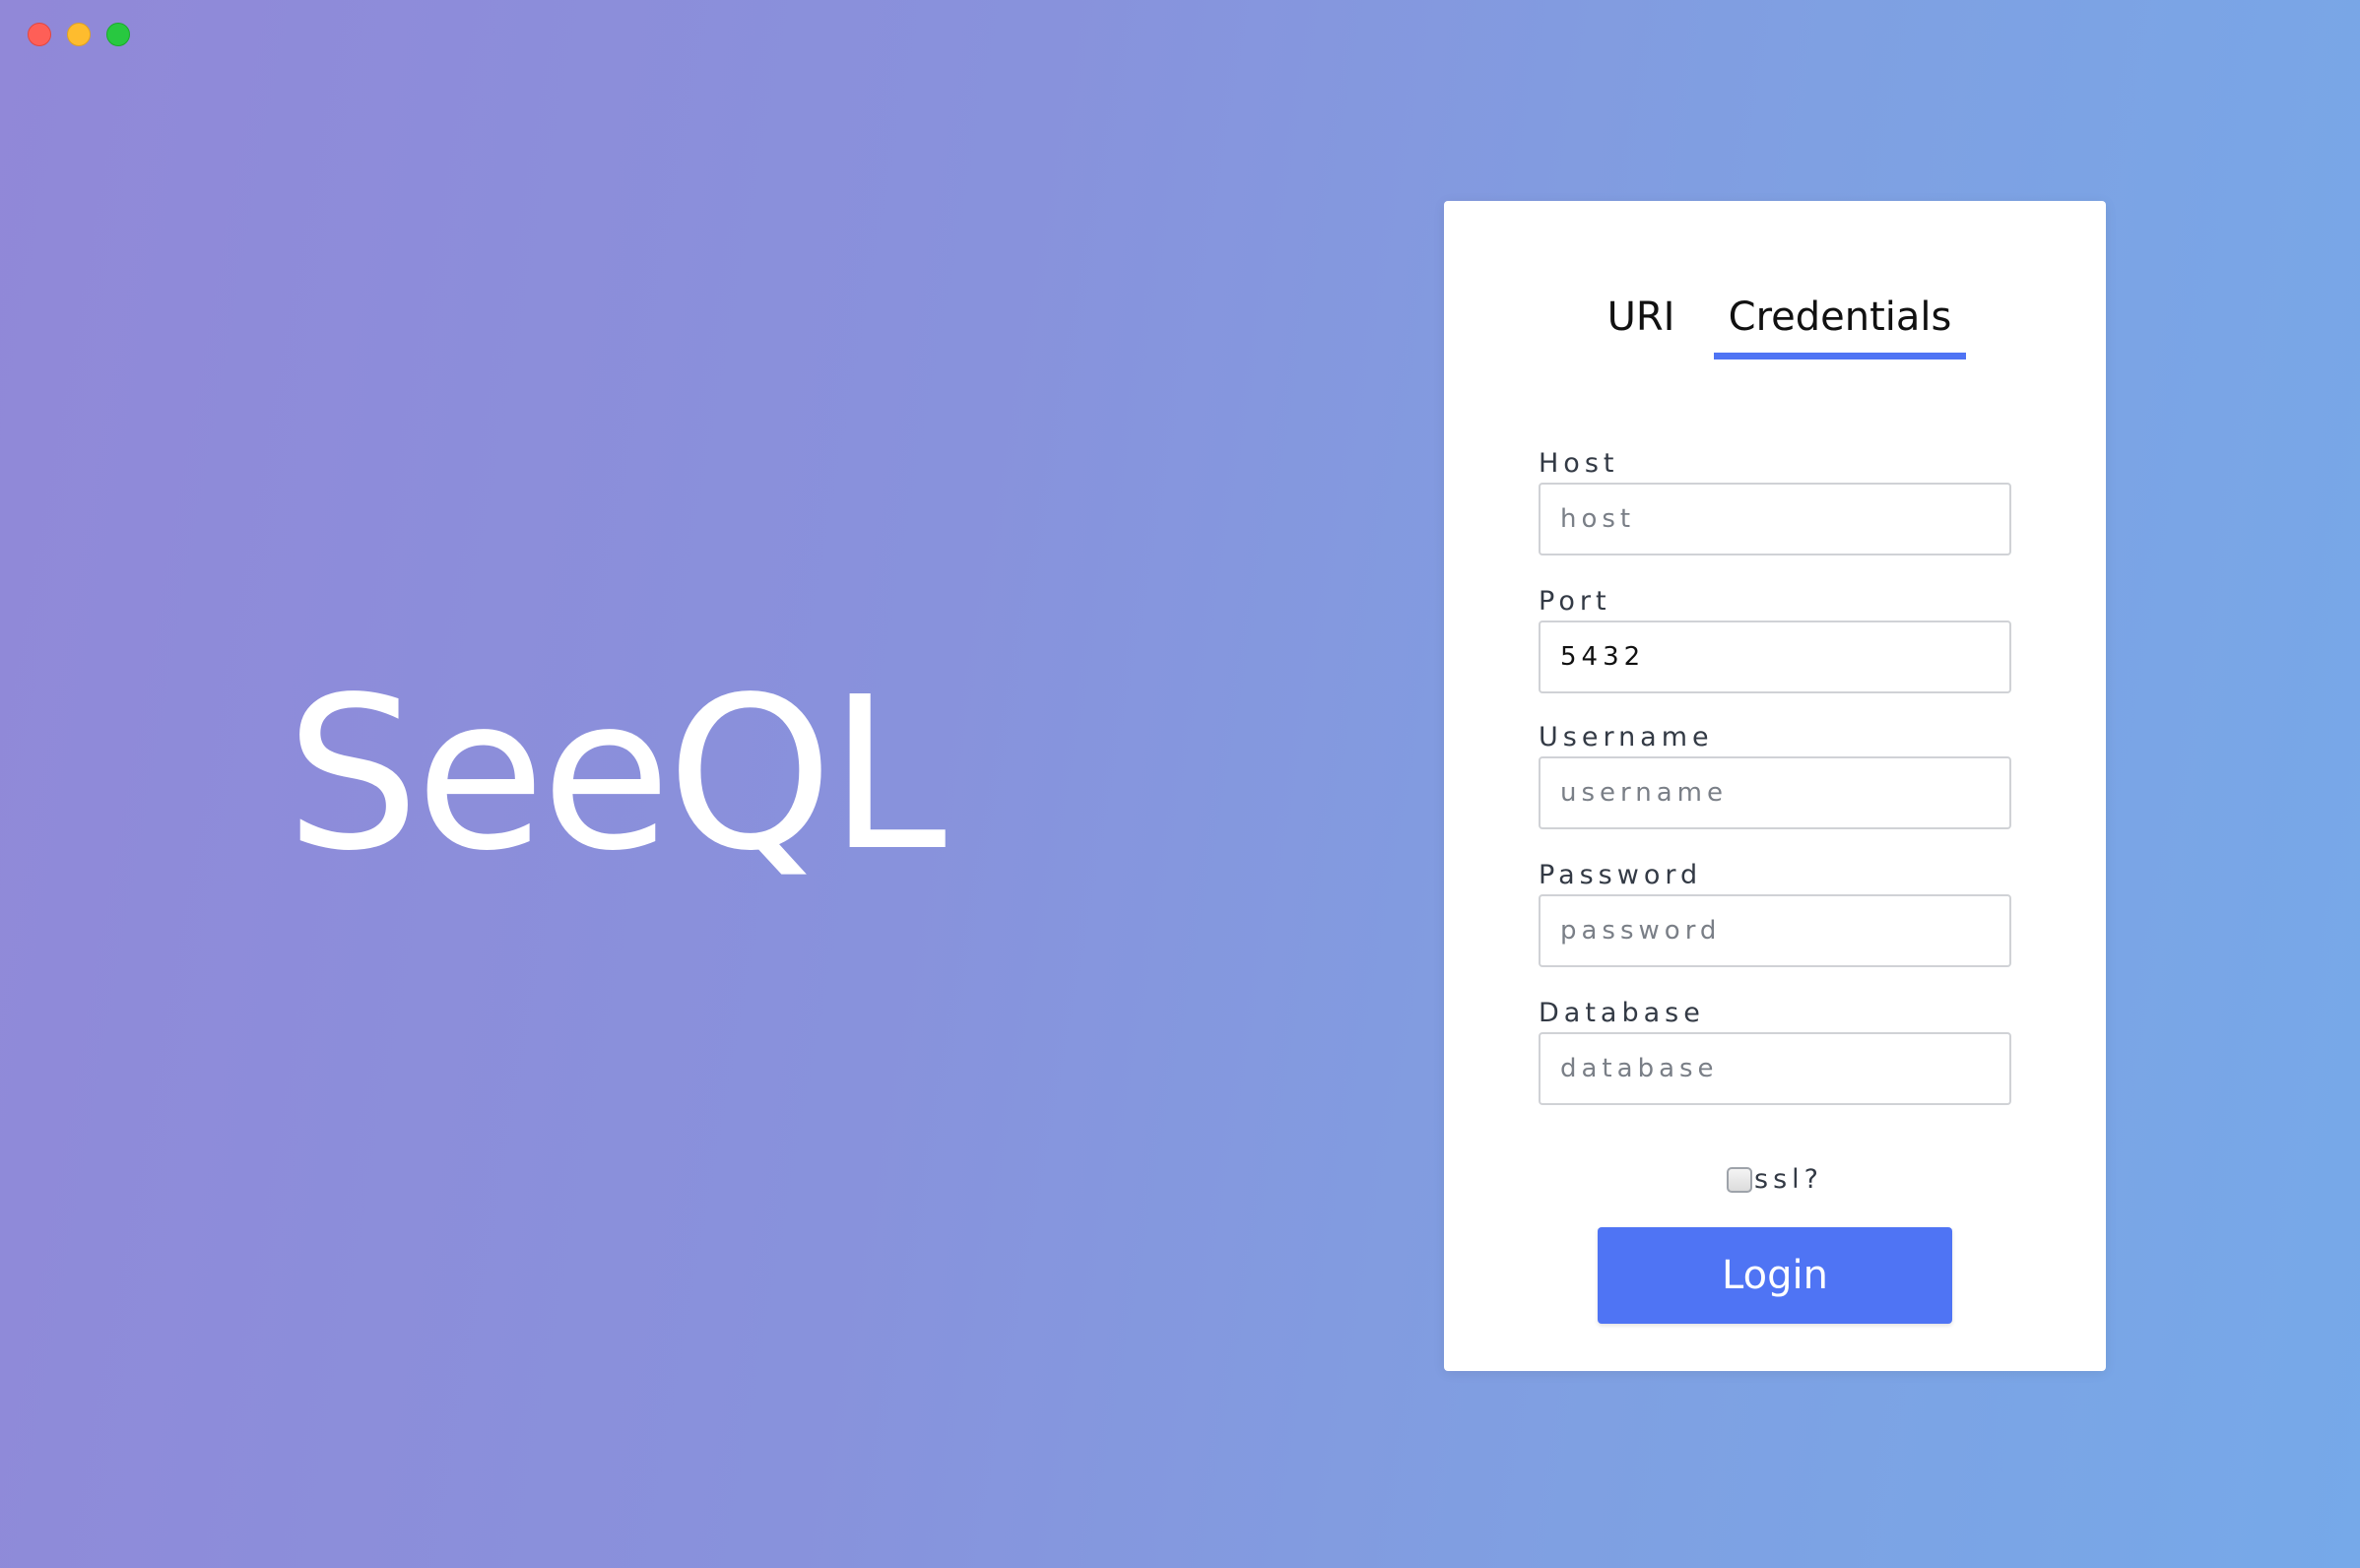 This screenshot has height=1568, width=2360. What do you see at coordinates (1575, 602) in the screenshot?
I see `port-label: Port` at bounding box center [1575, 602].